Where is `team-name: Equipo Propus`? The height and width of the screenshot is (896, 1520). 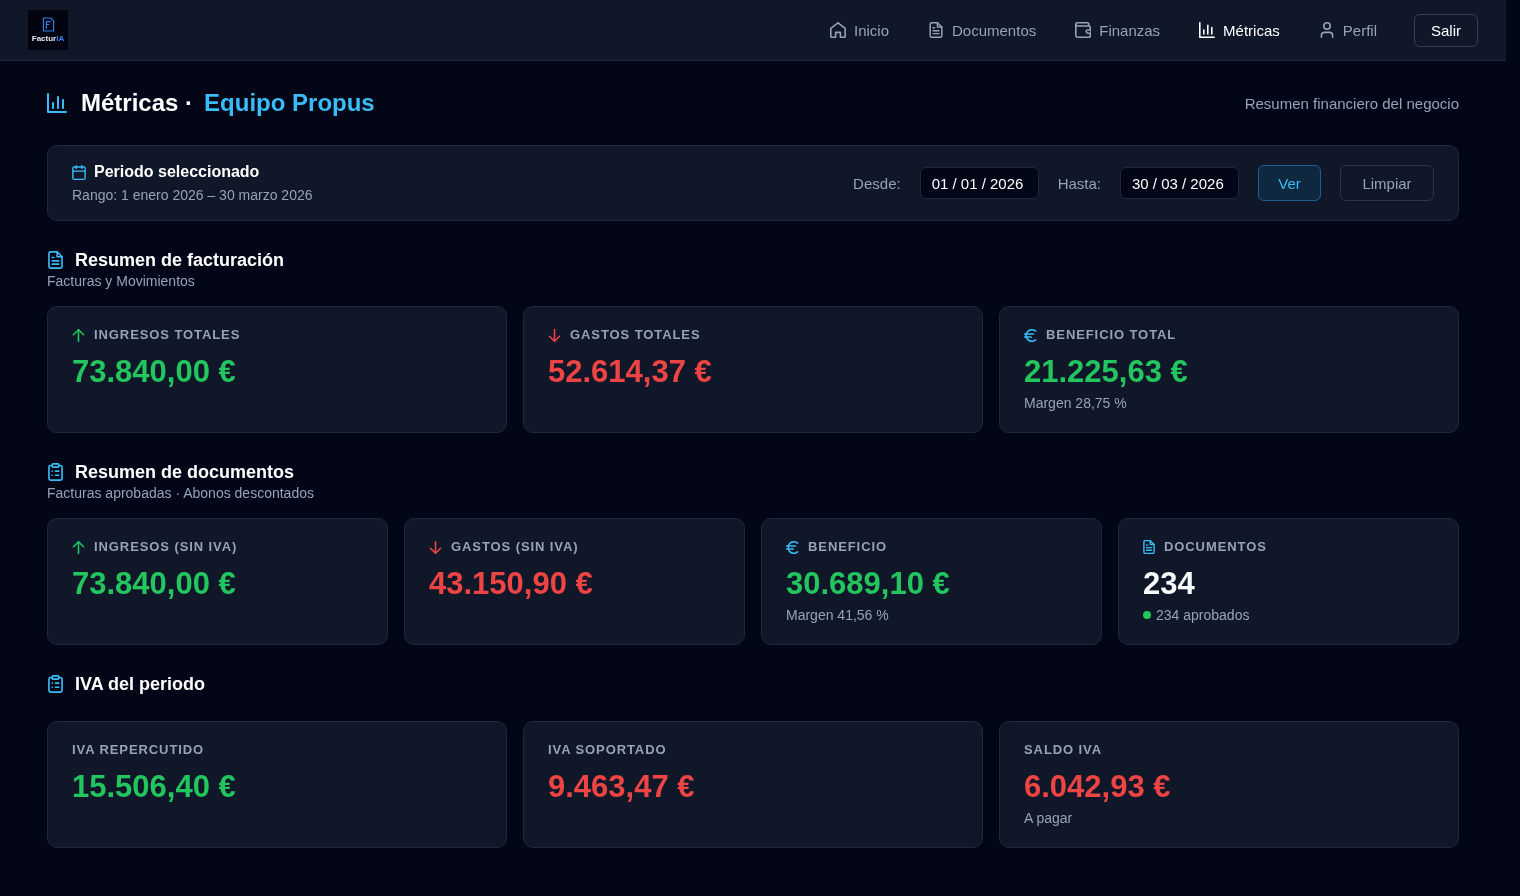 team-name: Equipo Propus is located at coordinates (289, 103).